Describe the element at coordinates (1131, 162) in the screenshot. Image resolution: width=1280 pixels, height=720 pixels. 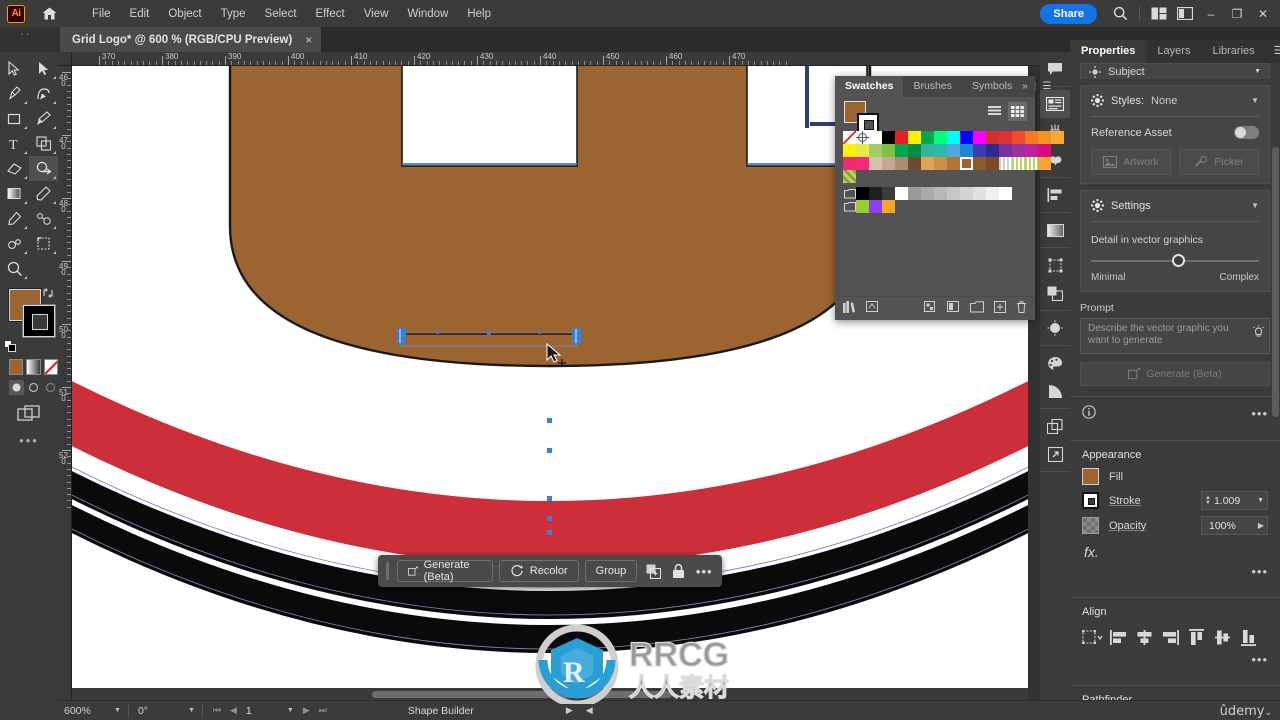
I see `artwork-button: Artwork` at that location.